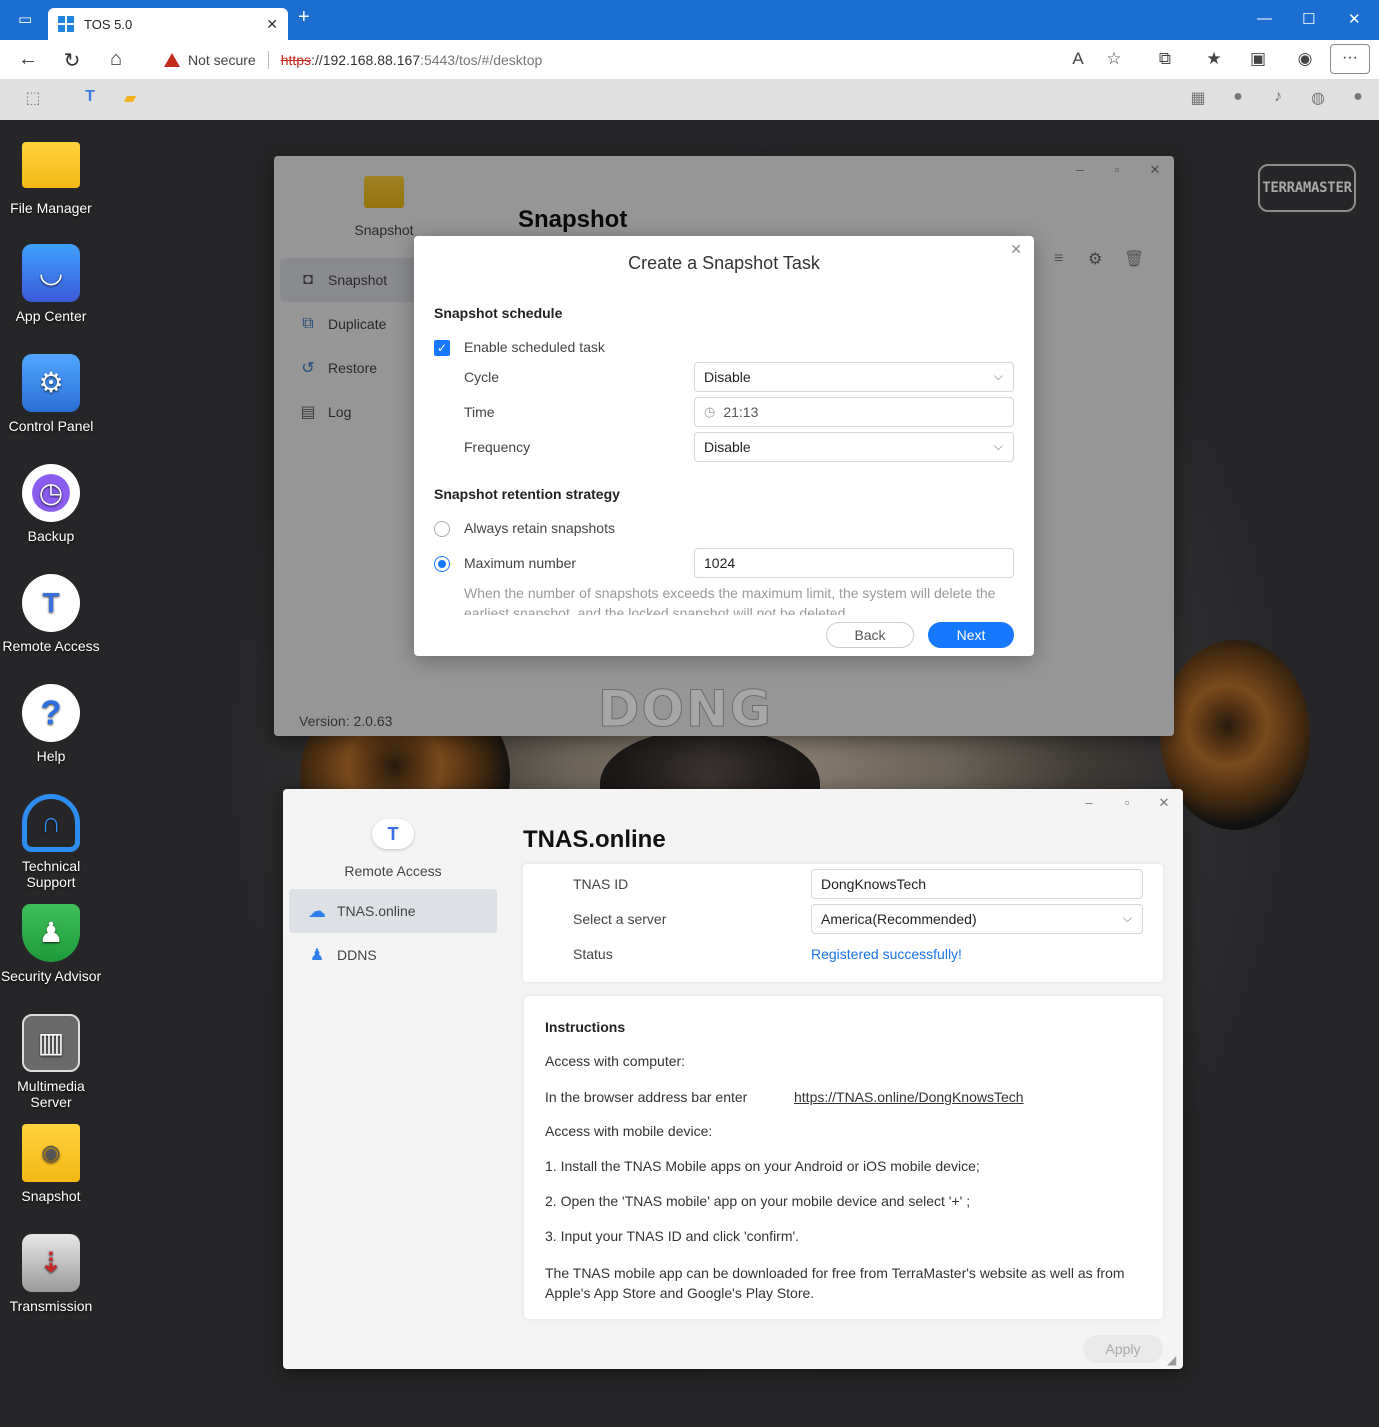 Image resolution: width=1379 pixels, height=1427 pixels. I want to click on desktop-icon-help: ? Help, so click(51, 724).